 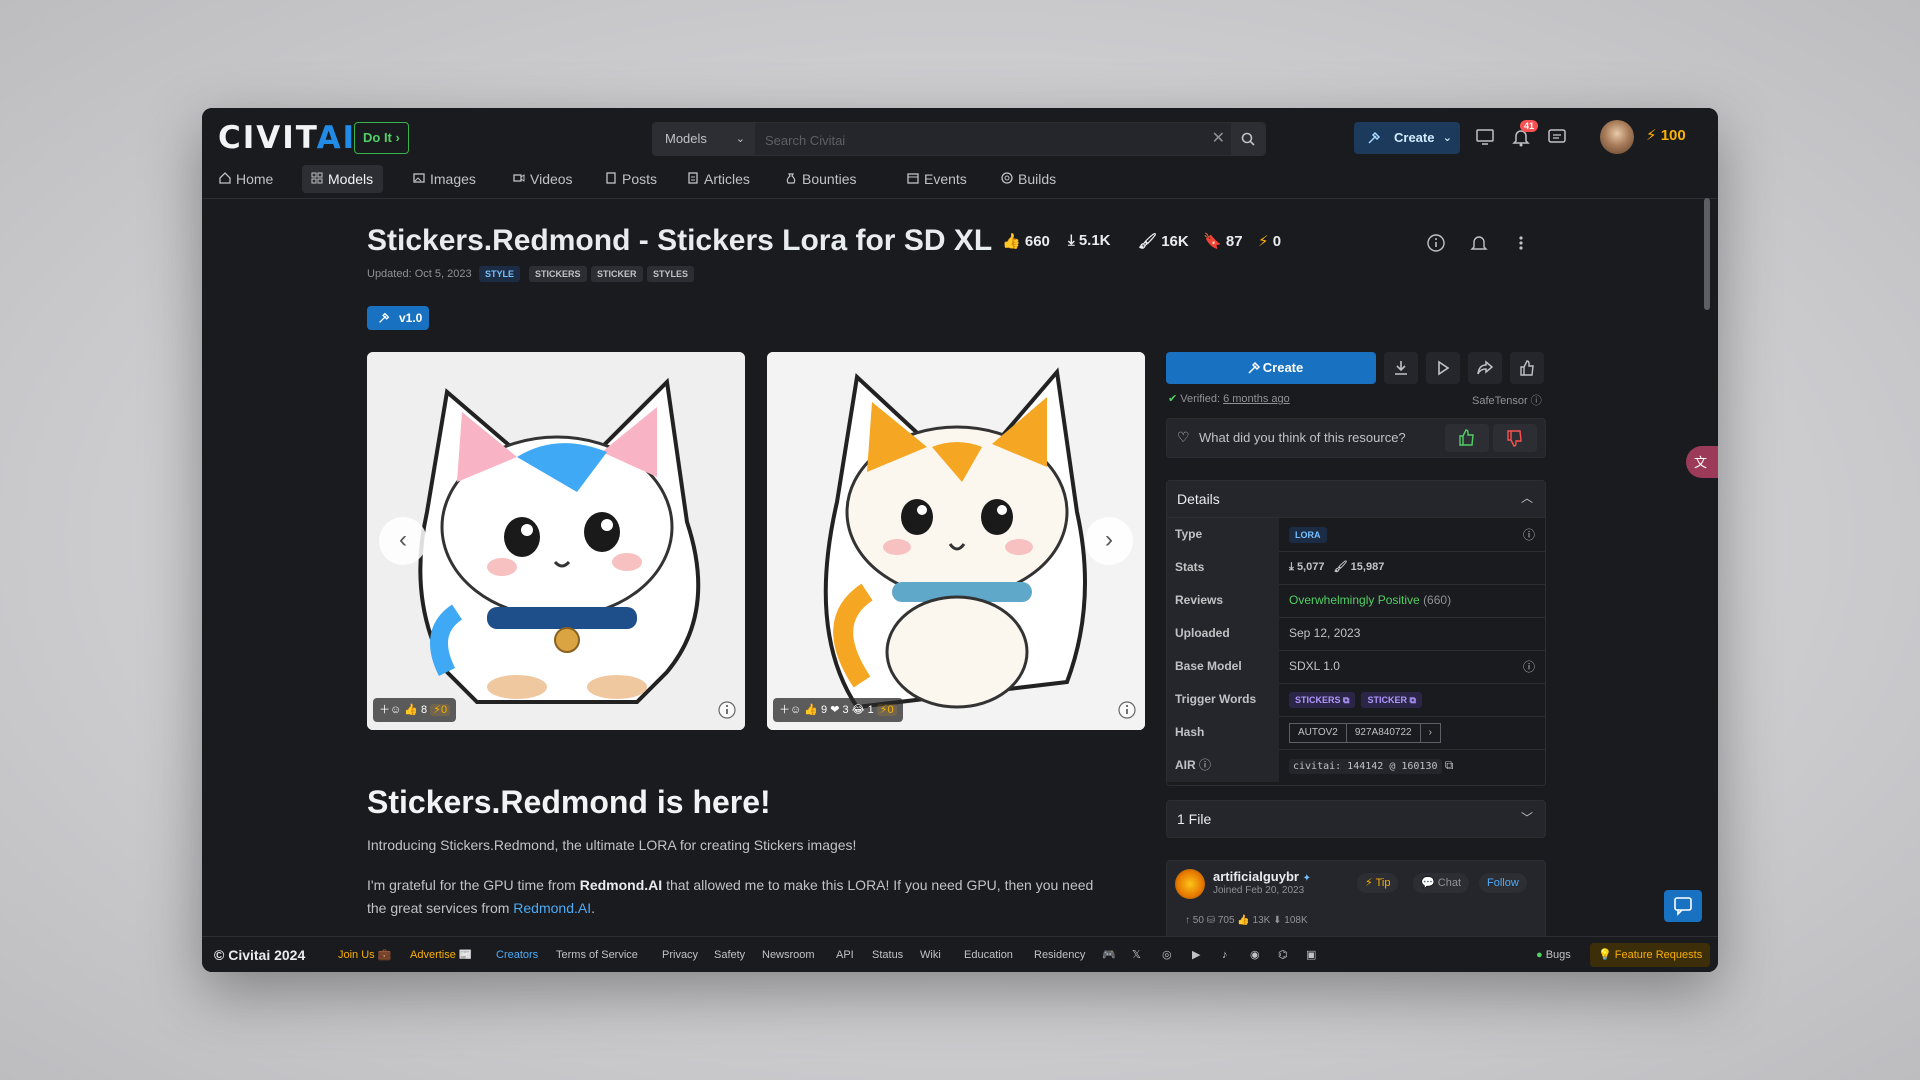 I want to click on copy-icon: ⧉, so click(x=1449, y=765).